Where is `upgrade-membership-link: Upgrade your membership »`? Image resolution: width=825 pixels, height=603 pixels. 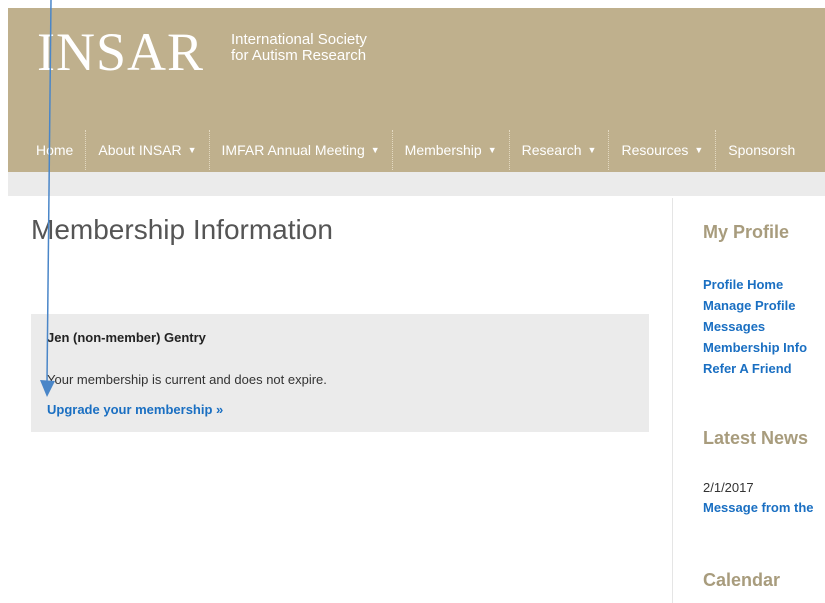 upgrade-membership-link: Upgrade your membership » is located at coordinates (135, 409).